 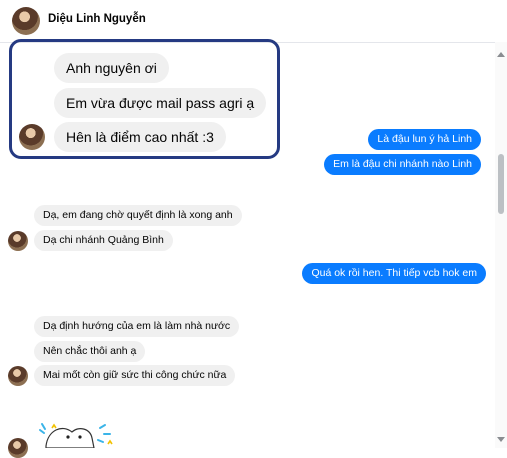 What do you see at coordinates (402, 164) in the screenshot?
I see `outgoing-message: Em là đậu chi nhánh nào Linh` at bounding box center [402, 164].